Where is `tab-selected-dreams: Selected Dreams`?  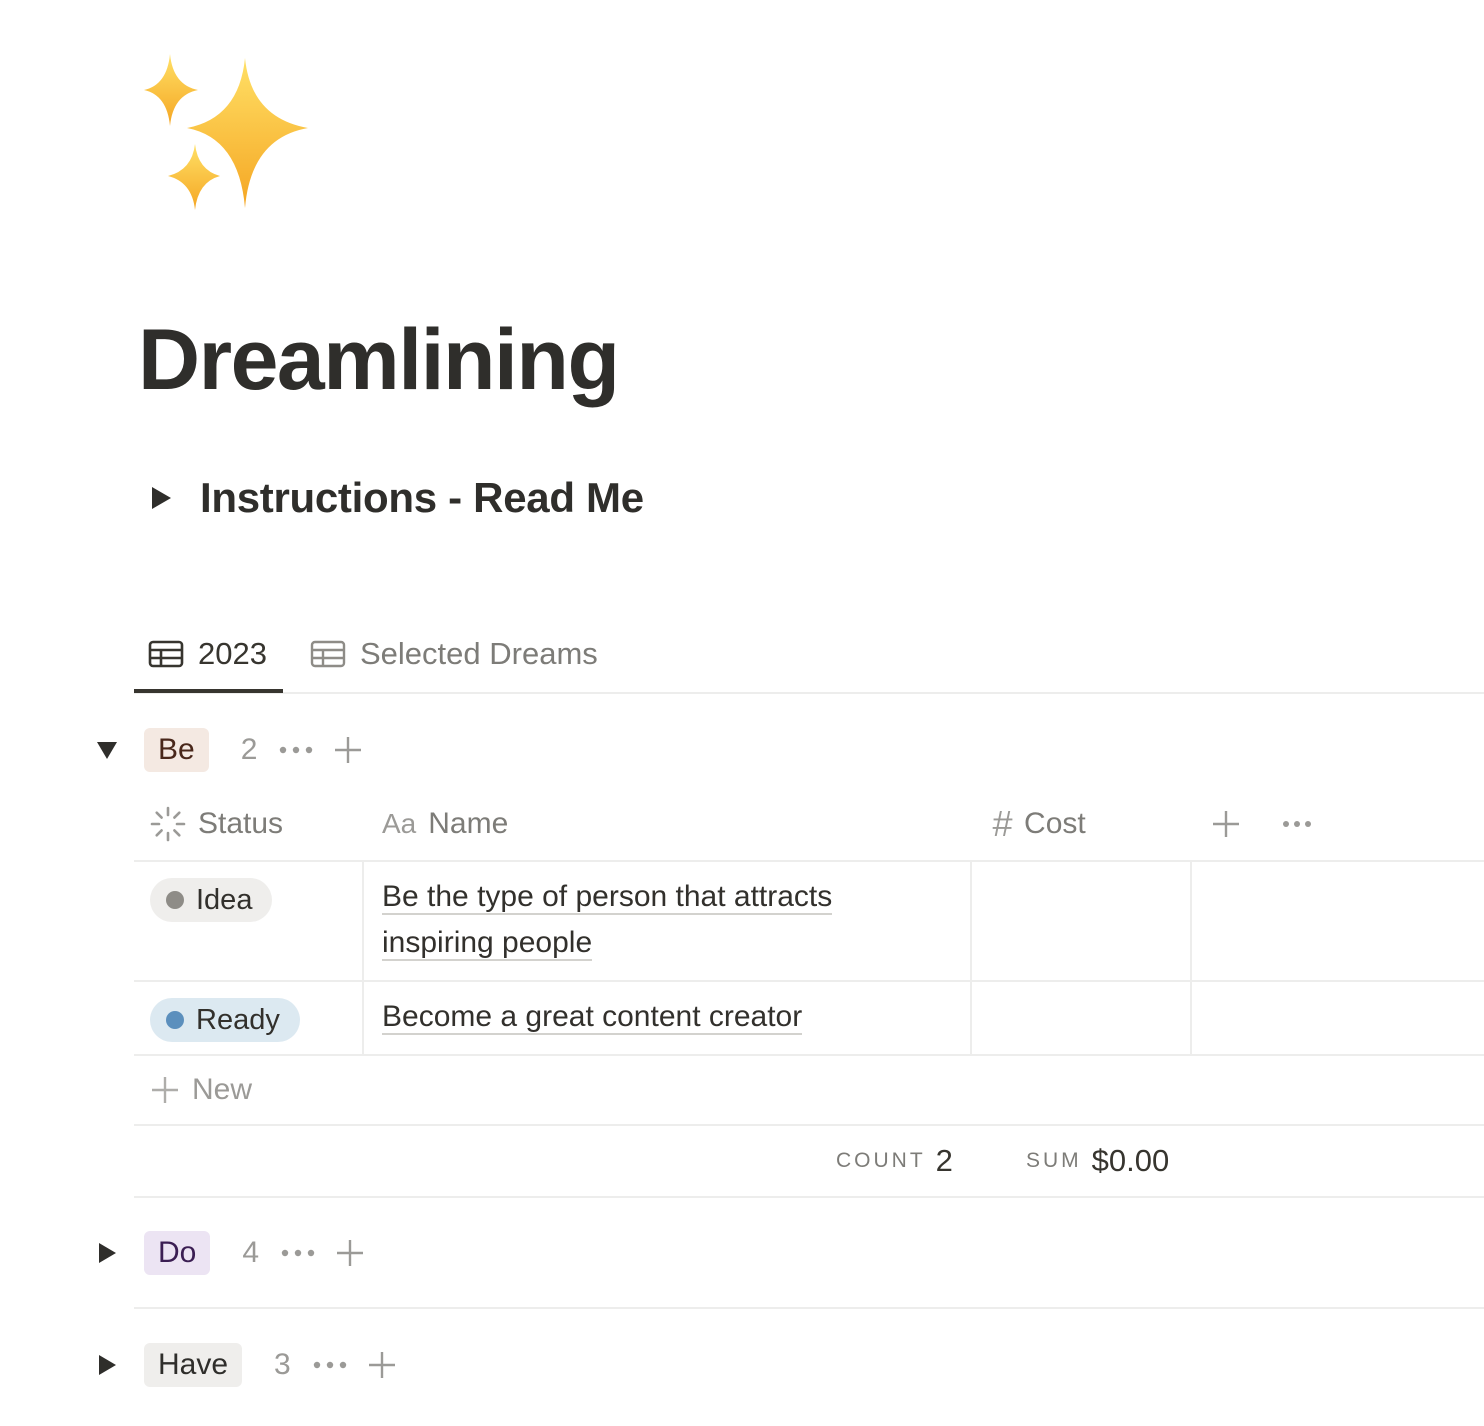
tab-selected-dreams: Selected Dreams is located at coordinates (454, 654).